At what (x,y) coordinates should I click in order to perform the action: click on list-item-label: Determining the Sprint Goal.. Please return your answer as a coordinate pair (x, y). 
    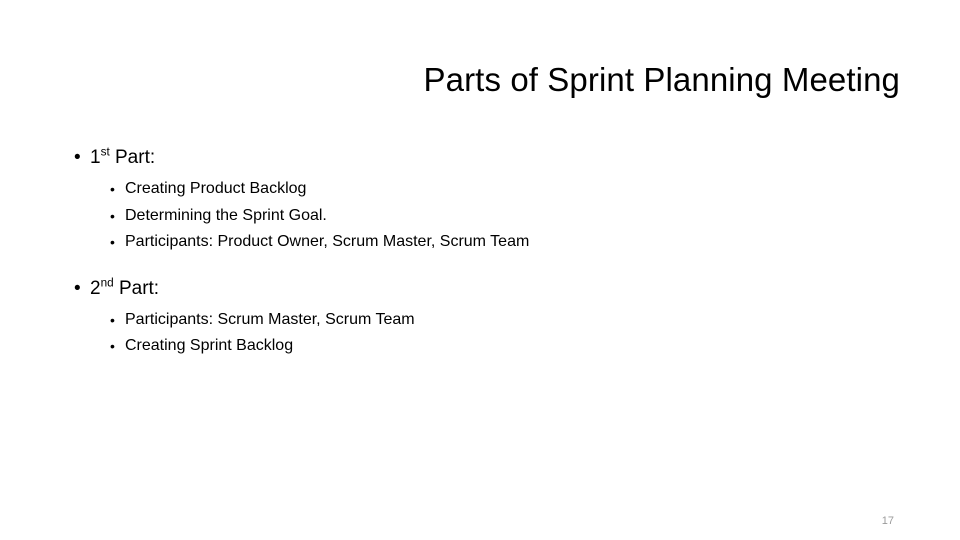
    Looking at the image, I should click on (226, 215).